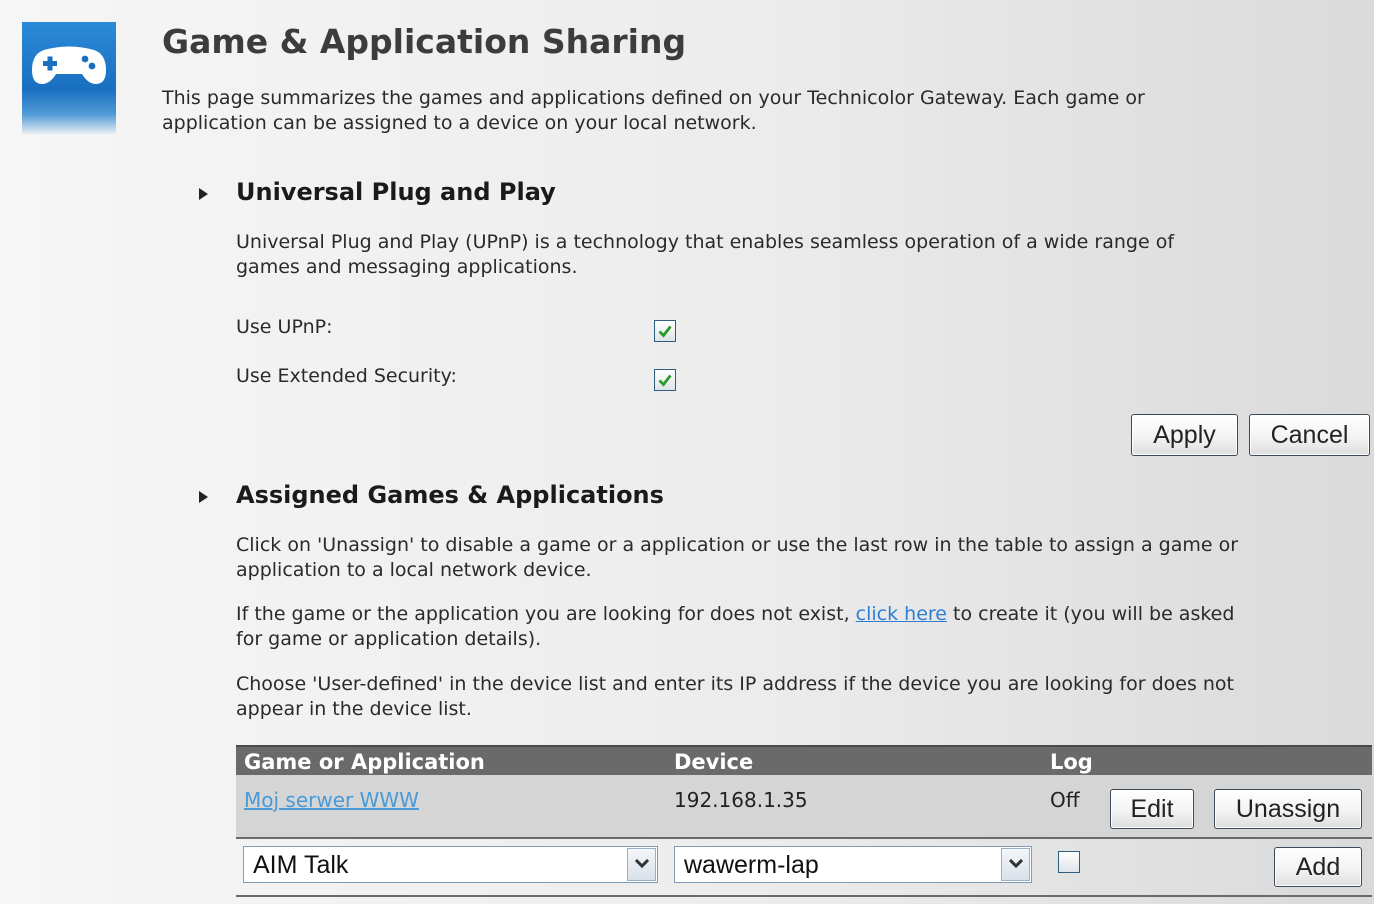 This screenshot has width=1374, height=904. Describe the element at coordinates (1309, 435) in the screenshot. I see `cancel-button: Cancel` at that location.